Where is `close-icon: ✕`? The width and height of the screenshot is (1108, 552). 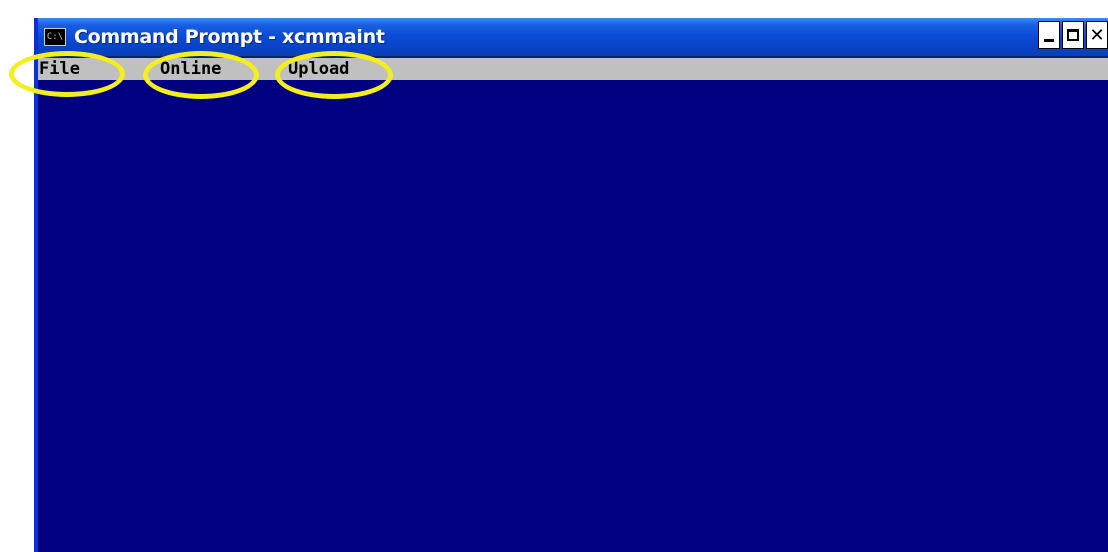
close-icon: ✕ is located at coordinates (1097, 35).